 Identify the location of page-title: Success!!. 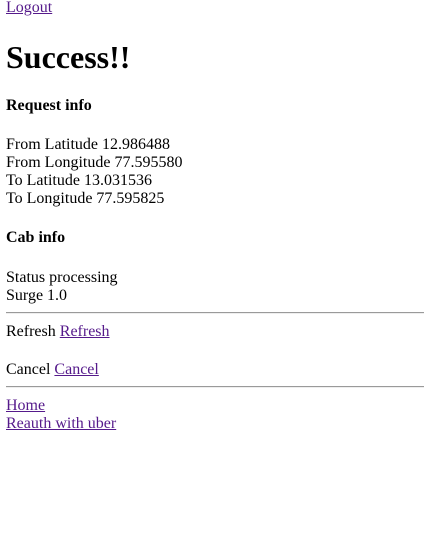
(68, 57).